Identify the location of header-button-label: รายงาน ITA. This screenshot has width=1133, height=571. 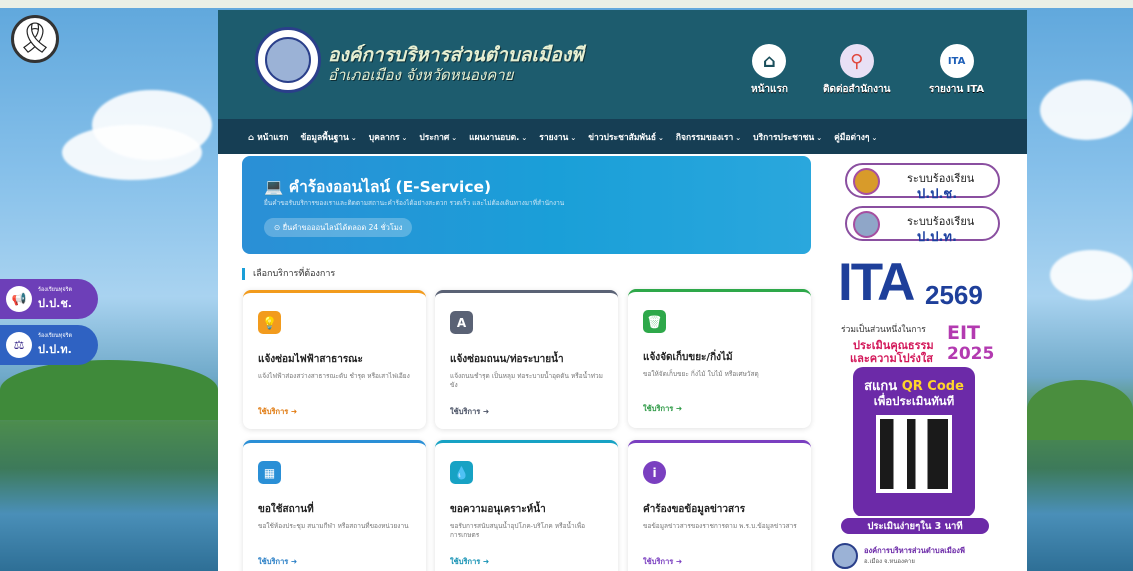
(957, 89).